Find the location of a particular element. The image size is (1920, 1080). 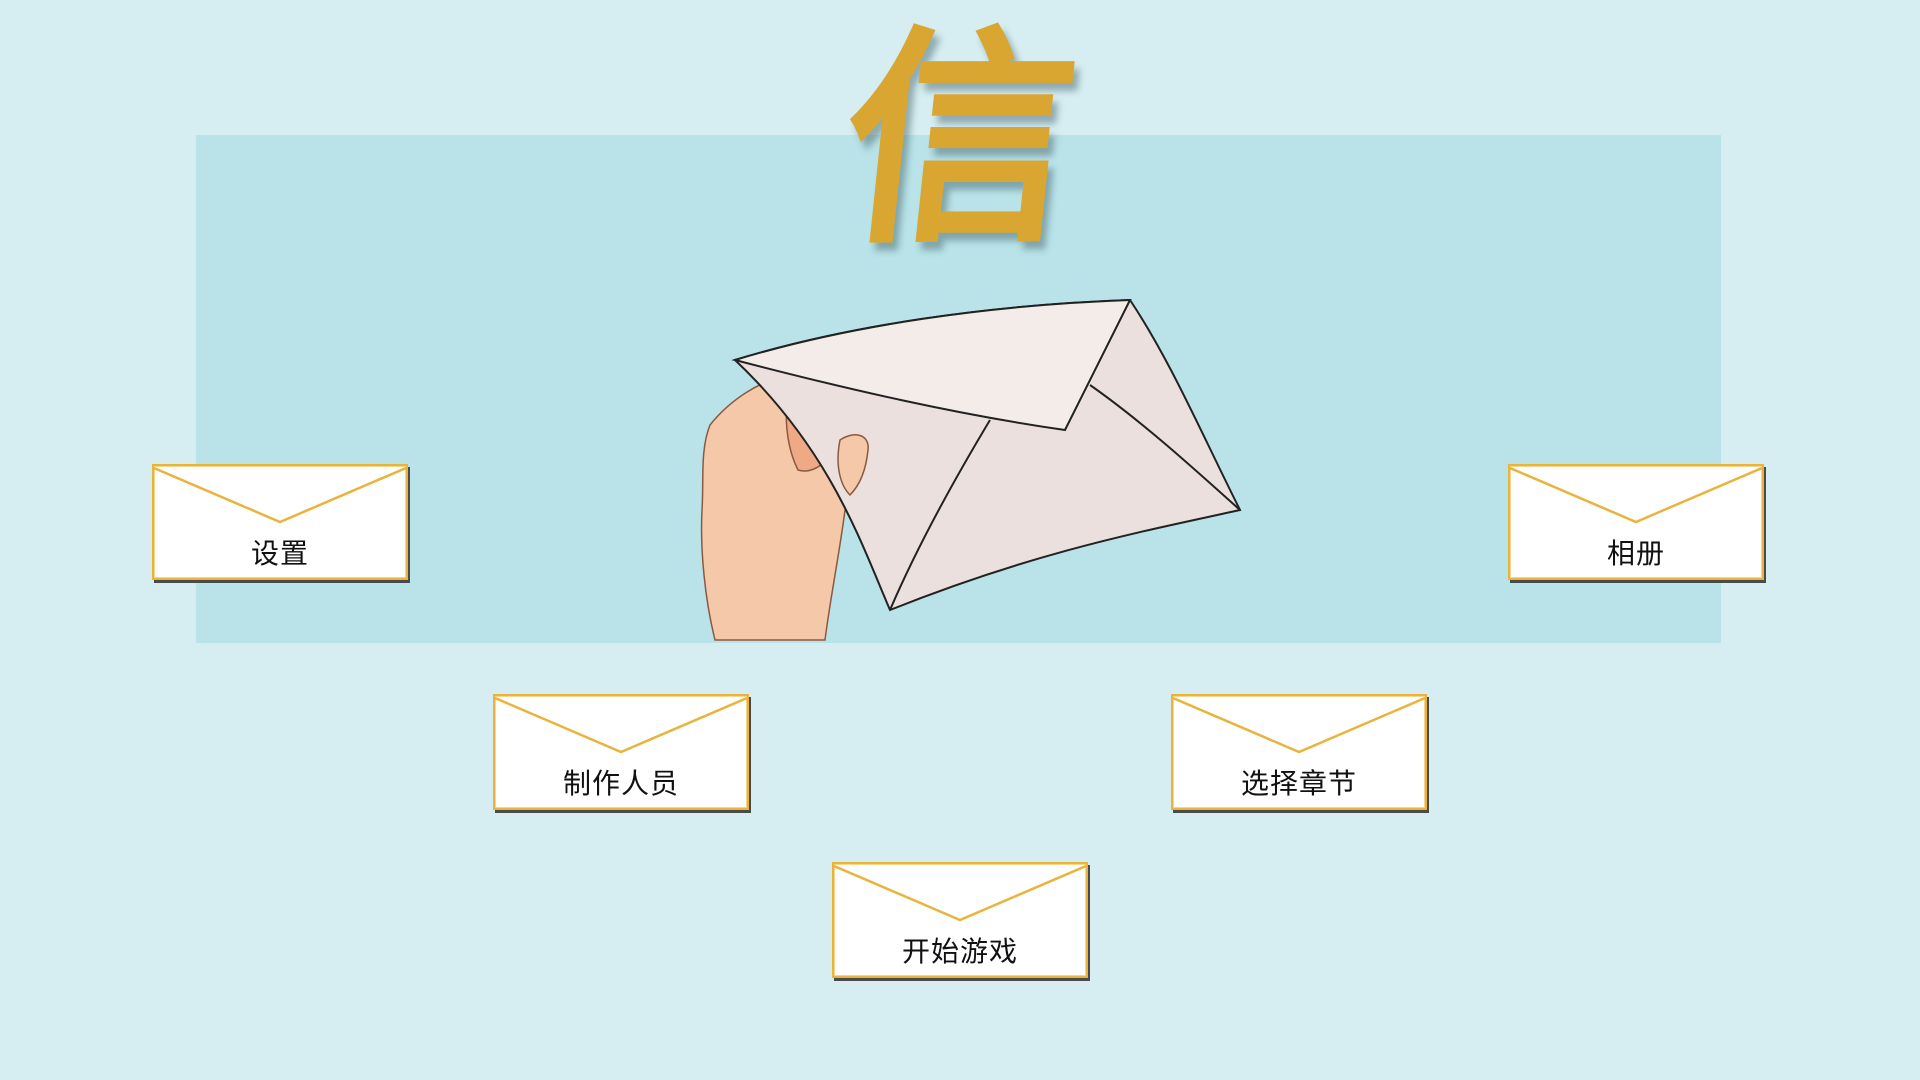

album-label: 相册 is located at coordinates (1635, 553).